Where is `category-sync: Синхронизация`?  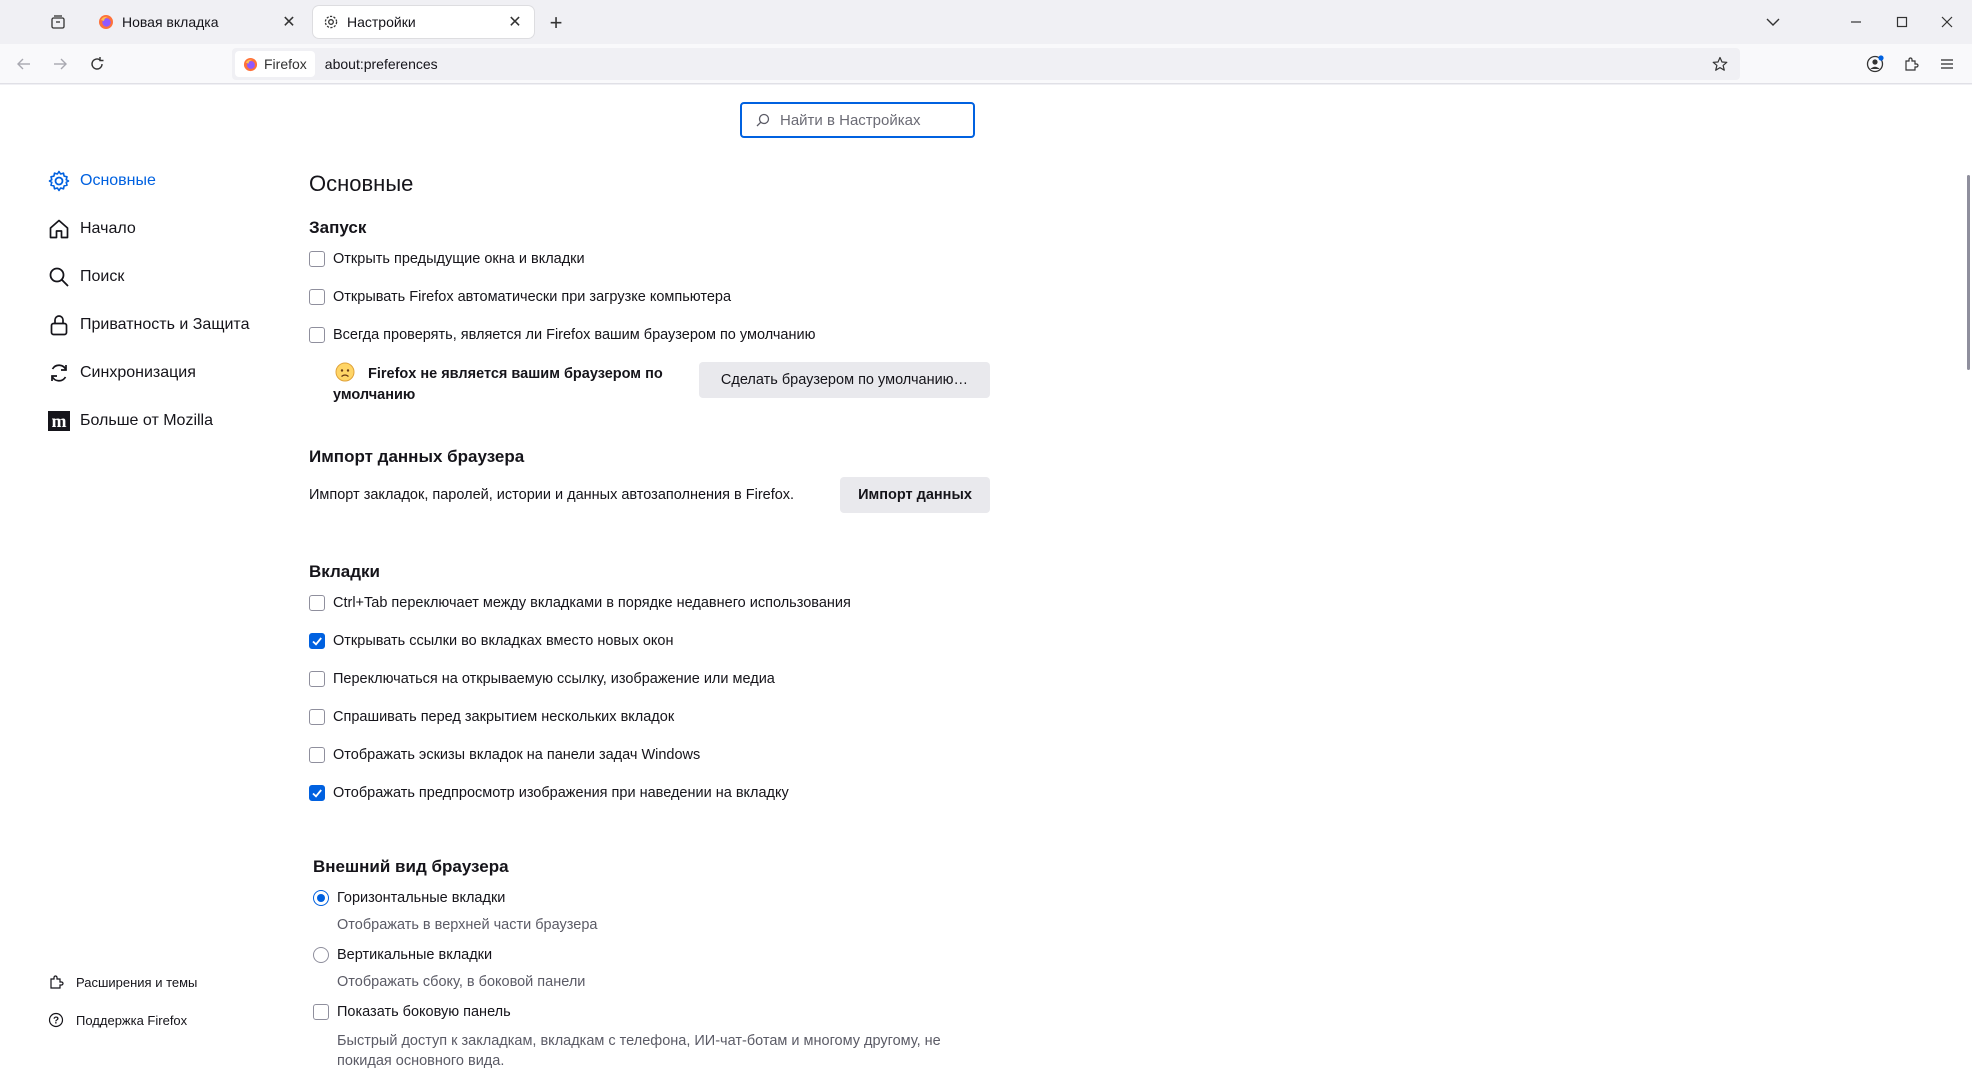 category-sync: Синхронизация is located at coordinates (121, 373).